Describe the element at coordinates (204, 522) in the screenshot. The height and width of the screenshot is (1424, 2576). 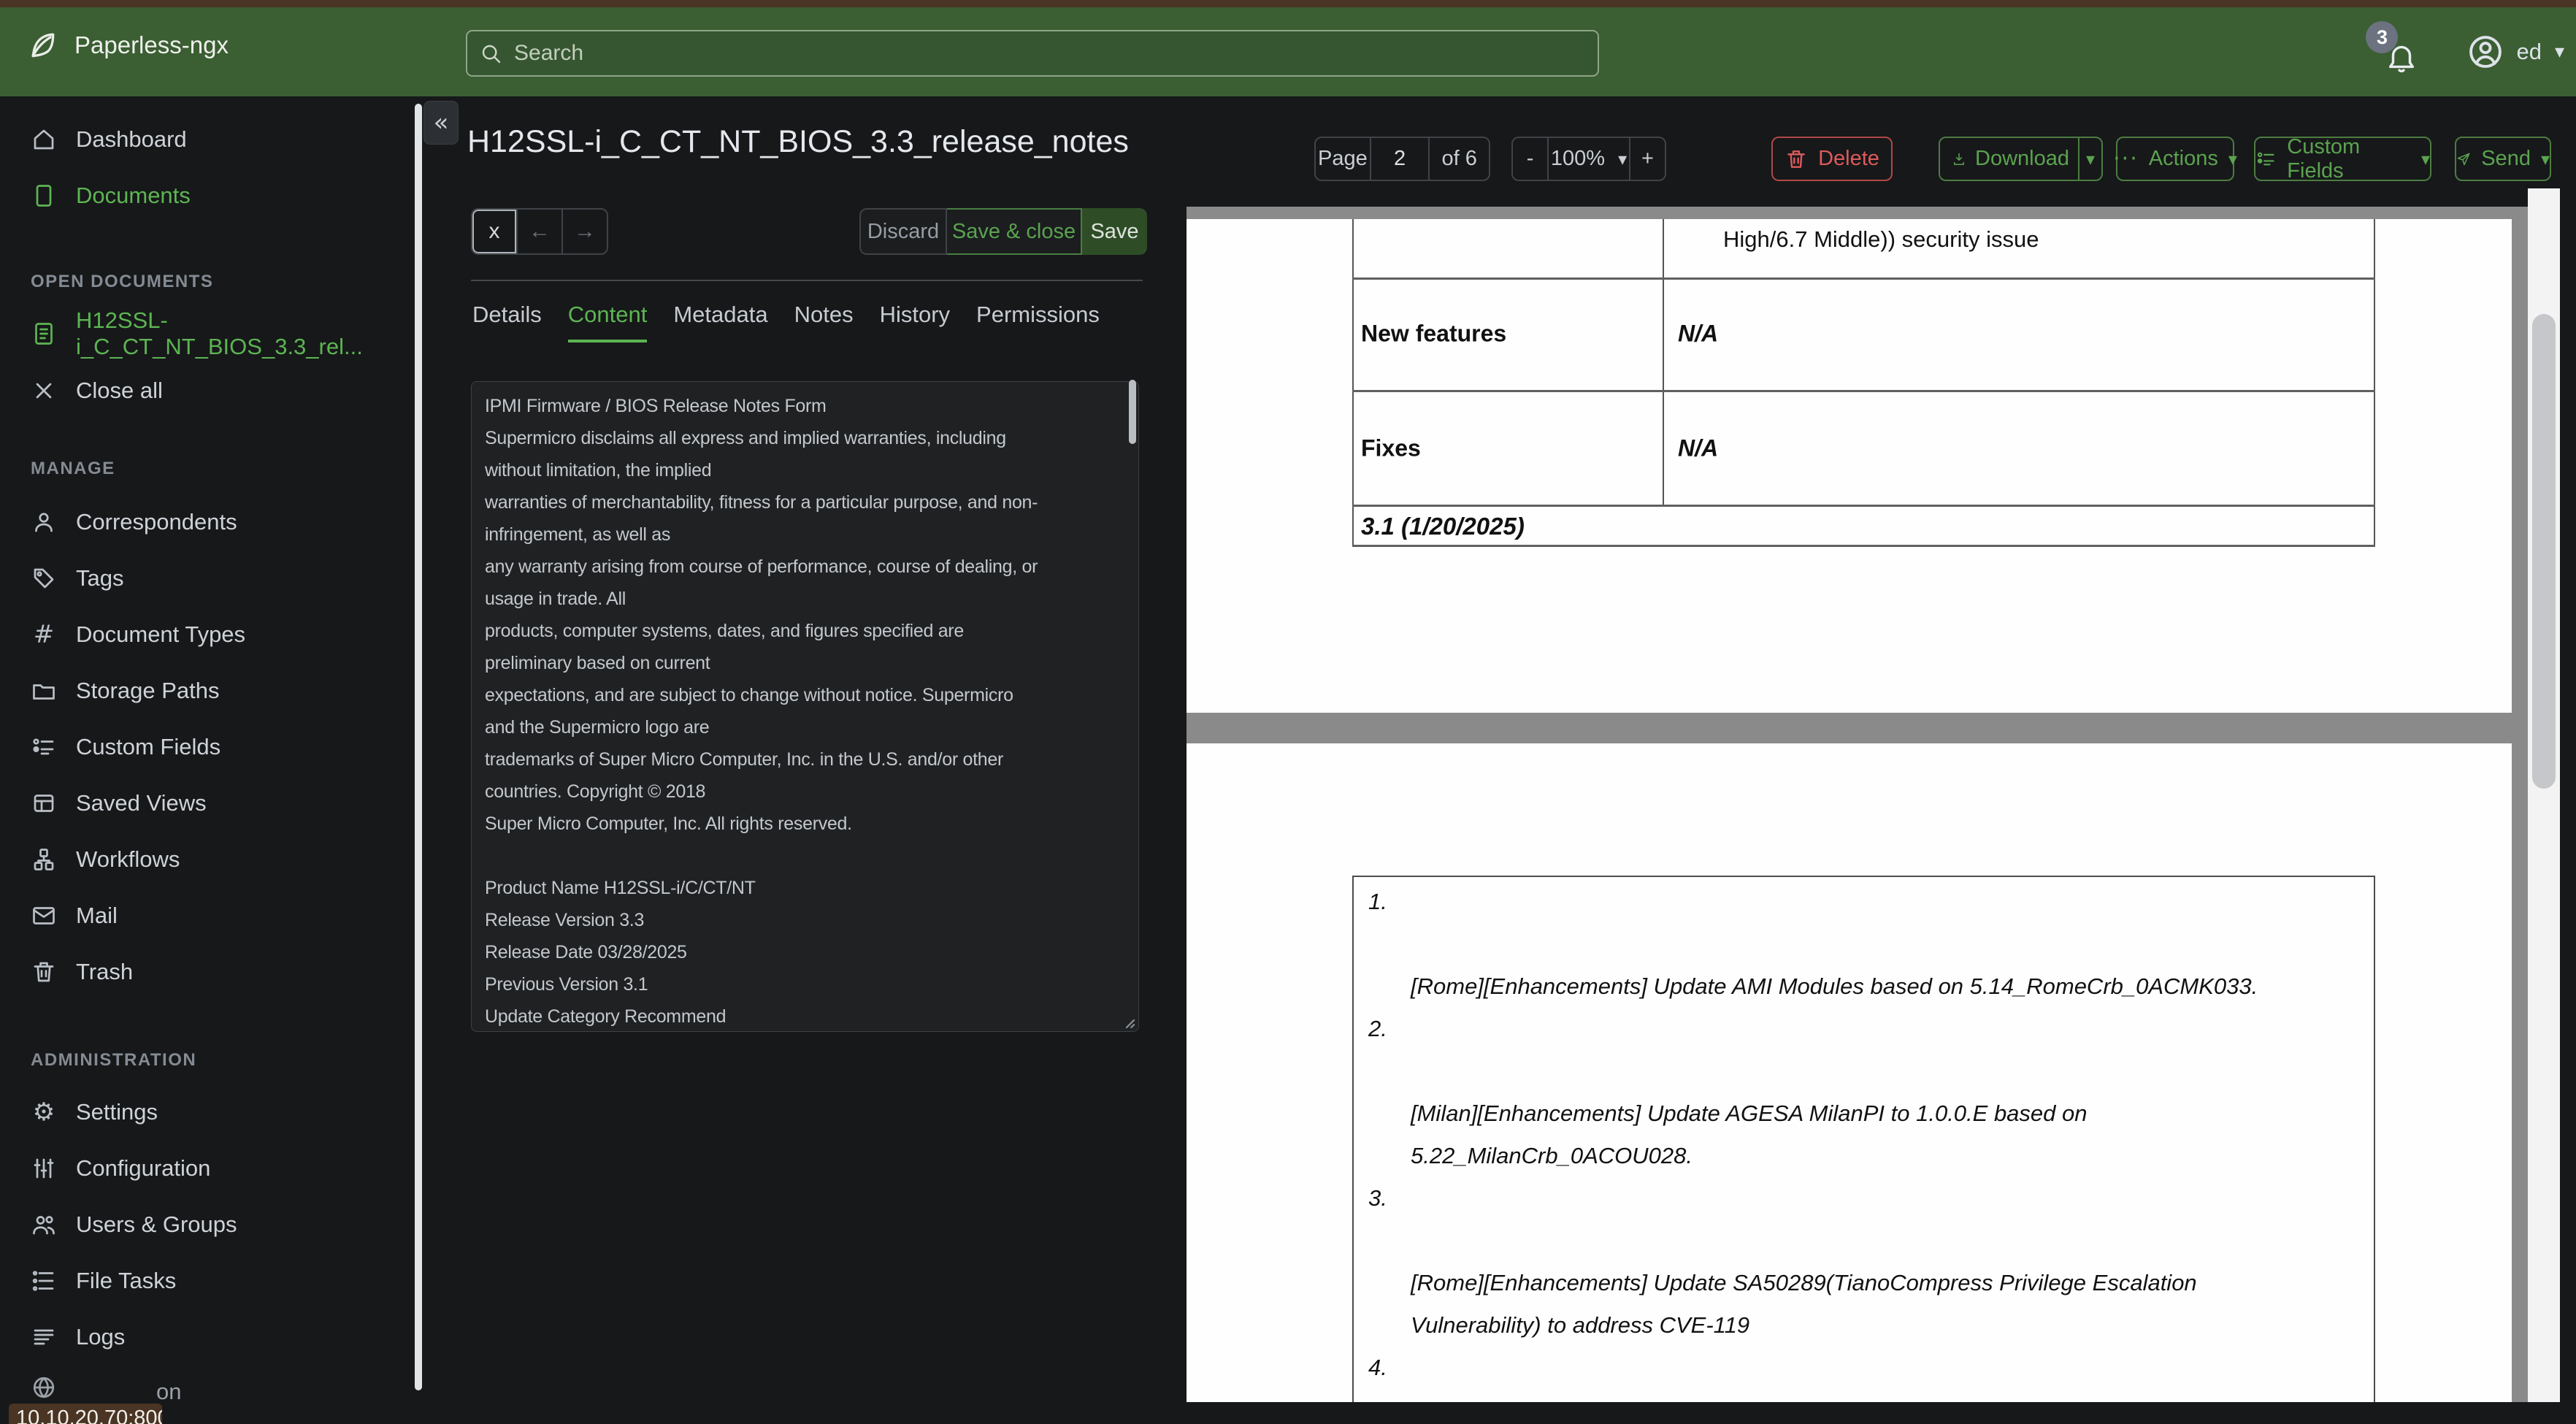
I see `sidebar-item: Correspondents` at that location.